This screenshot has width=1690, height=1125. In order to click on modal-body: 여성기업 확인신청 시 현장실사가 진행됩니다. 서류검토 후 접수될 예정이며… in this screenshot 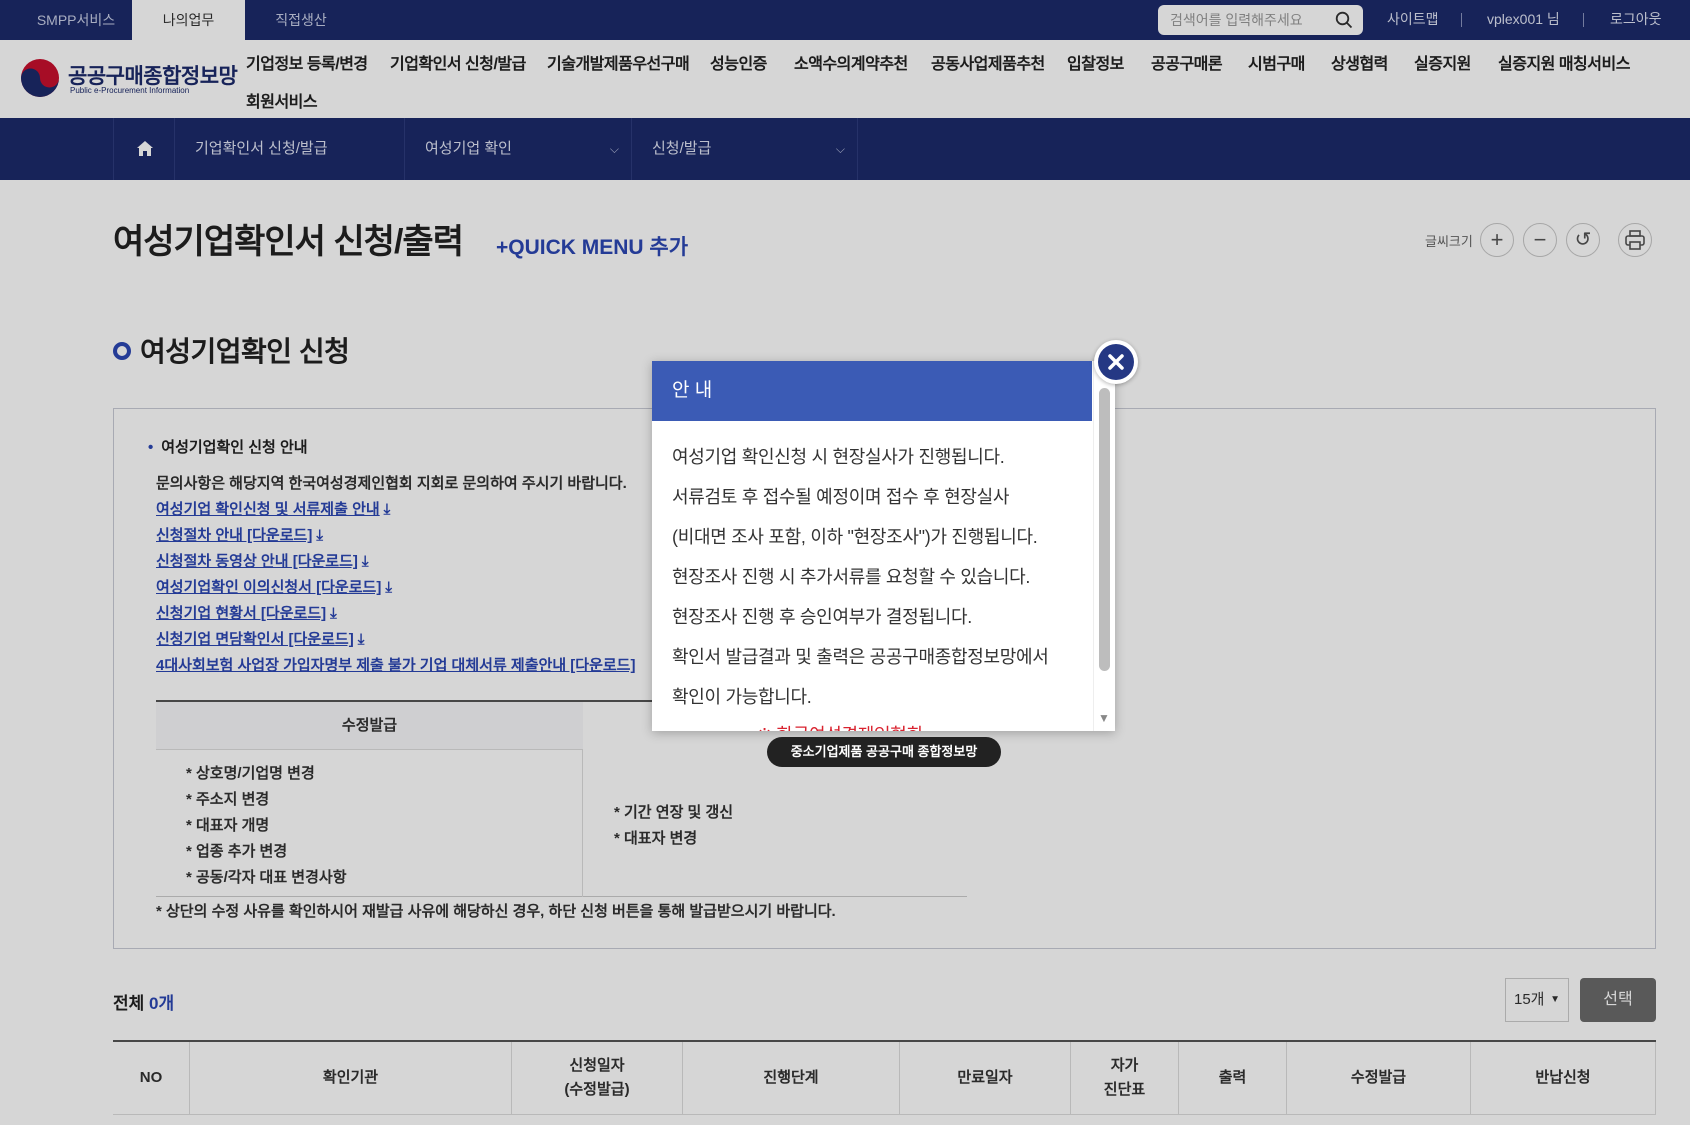, I will do `click(872, 576)`.